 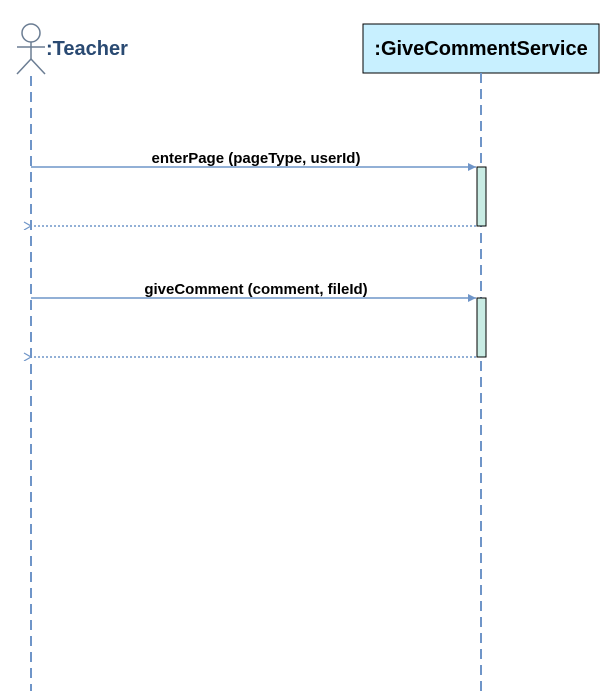 I want to click on message-label: enterPage (pageType, userId), so click(x=256, y=158).